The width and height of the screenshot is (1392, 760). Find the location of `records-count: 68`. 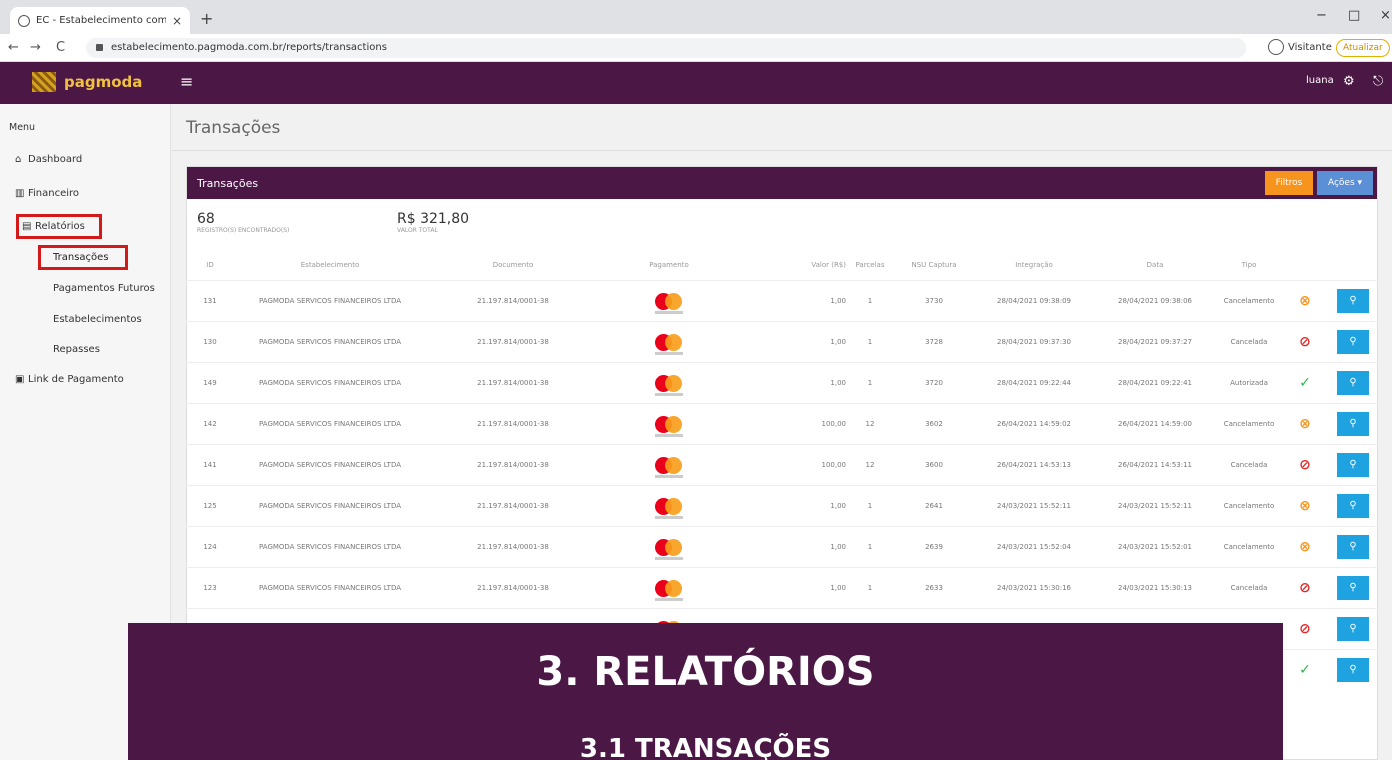

records-count: 68 is located at coordinates (206, 219).